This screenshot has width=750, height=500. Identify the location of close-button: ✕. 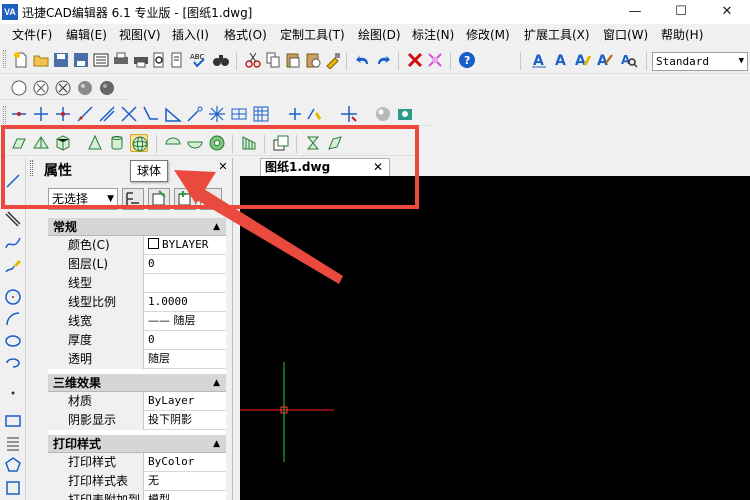
(727, 12).